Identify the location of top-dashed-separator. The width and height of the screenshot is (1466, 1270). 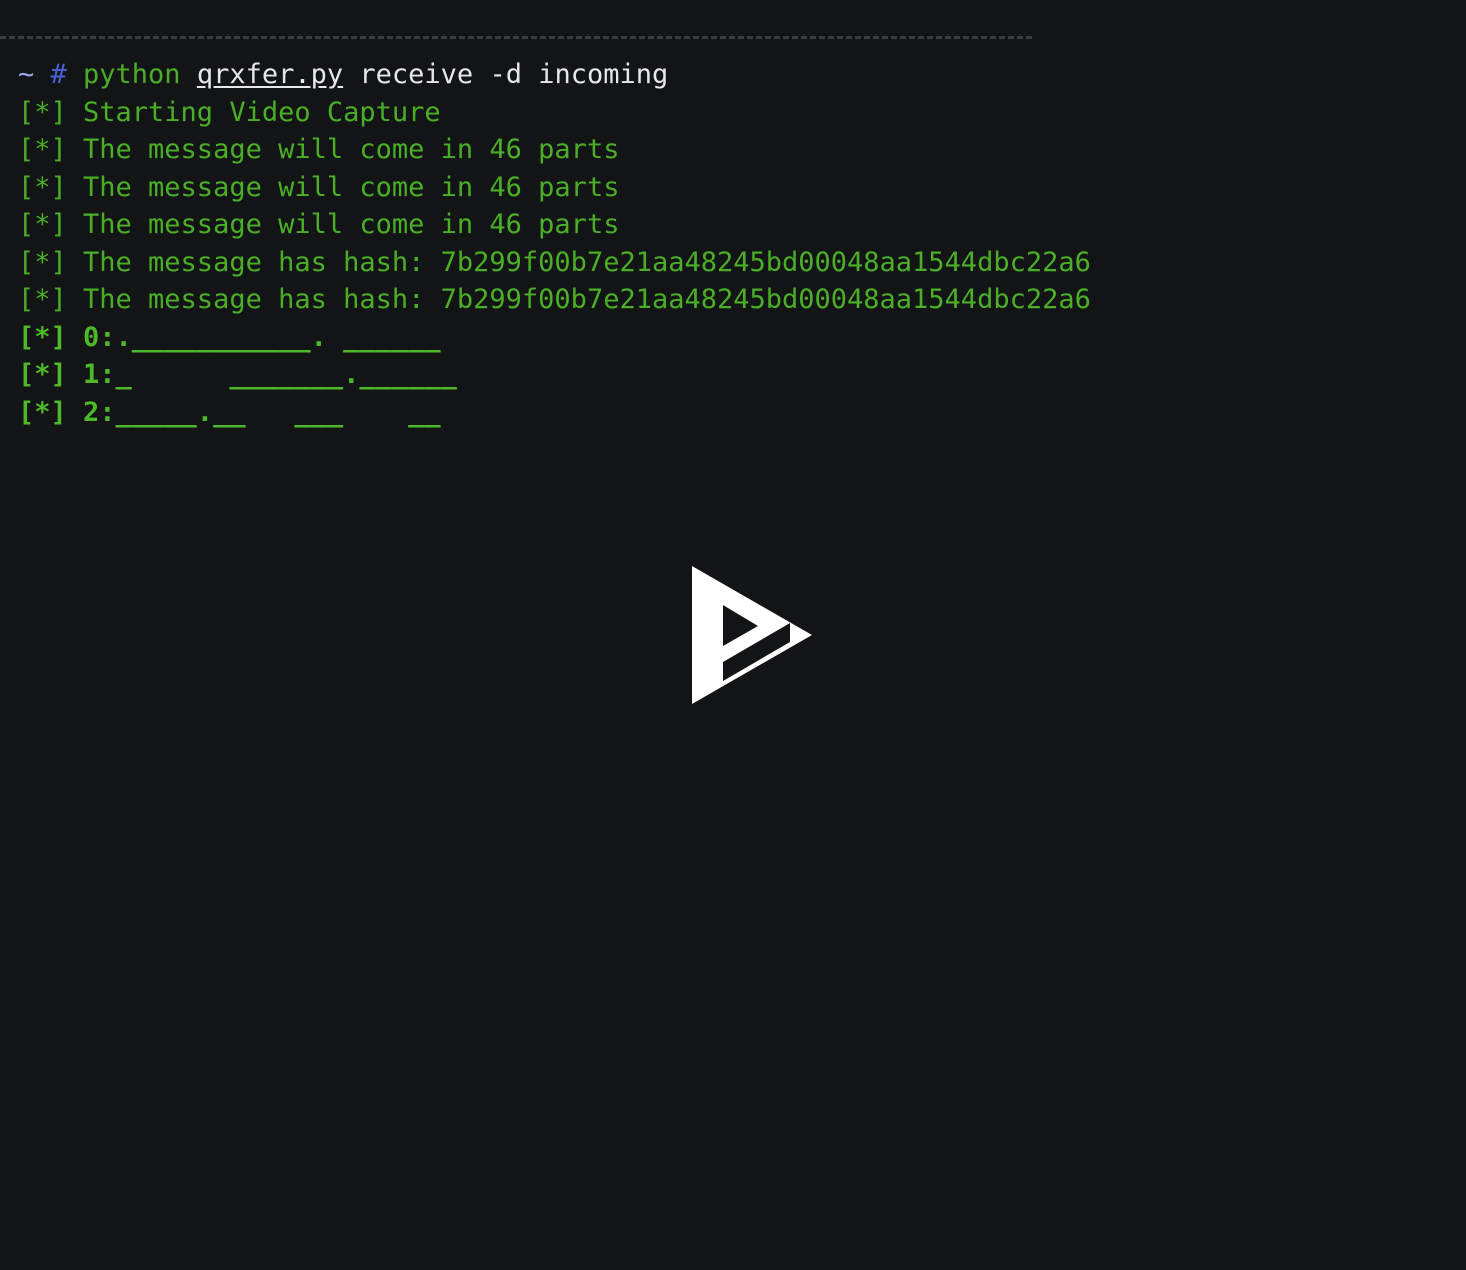
(516, 37).